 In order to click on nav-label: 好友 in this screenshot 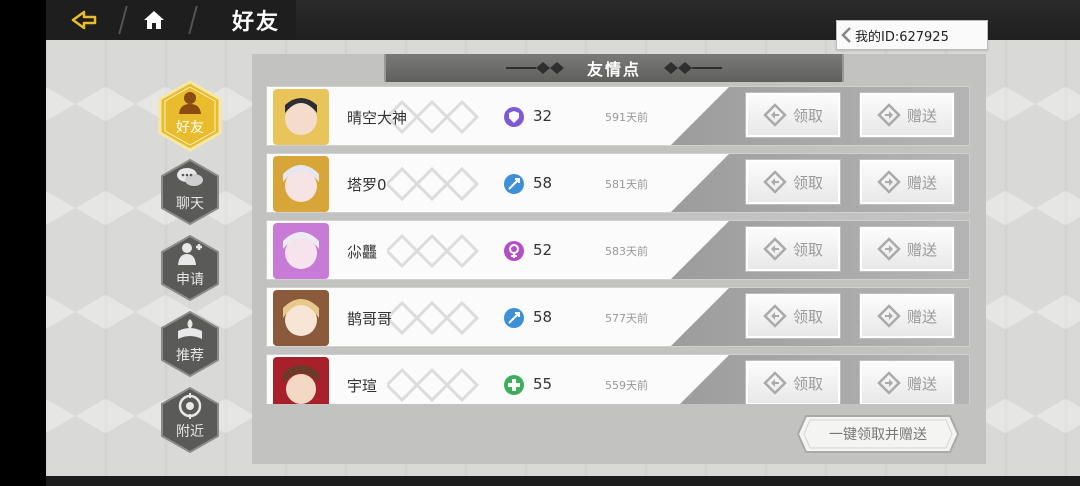, I will do `click(190, 128)`.